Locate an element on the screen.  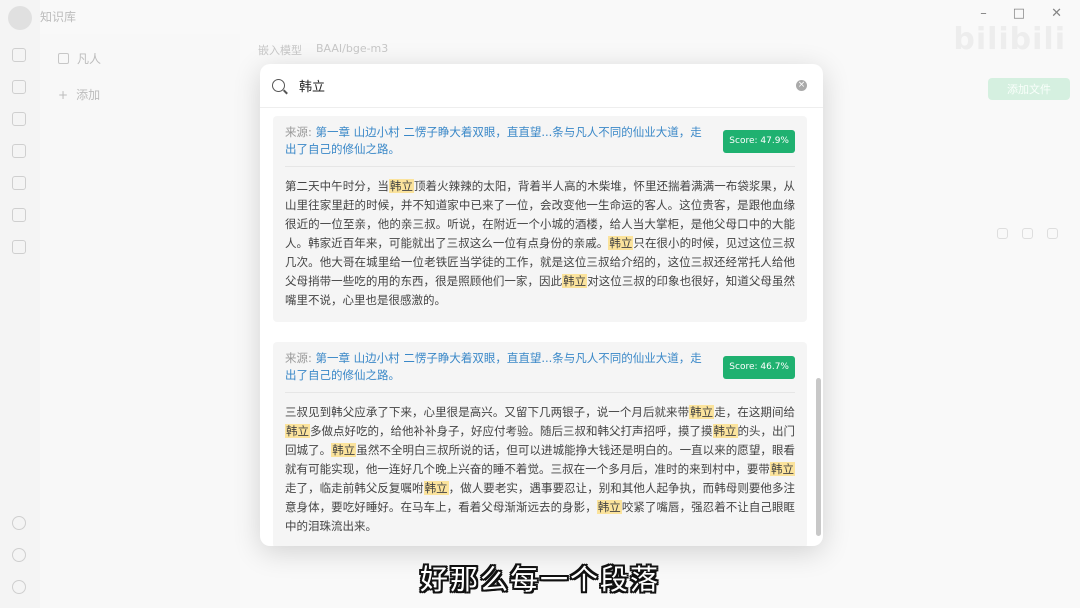
scrollbar is located at coordinates (818, 457).